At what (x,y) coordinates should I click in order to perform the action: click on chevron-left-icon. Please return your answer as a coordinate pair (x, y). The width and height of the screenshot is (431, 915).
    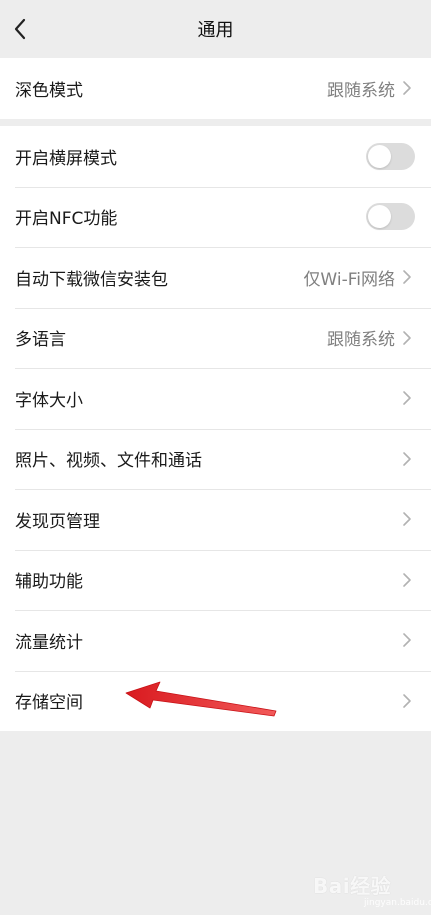
    Looking at the image, I should click on (20, 29).